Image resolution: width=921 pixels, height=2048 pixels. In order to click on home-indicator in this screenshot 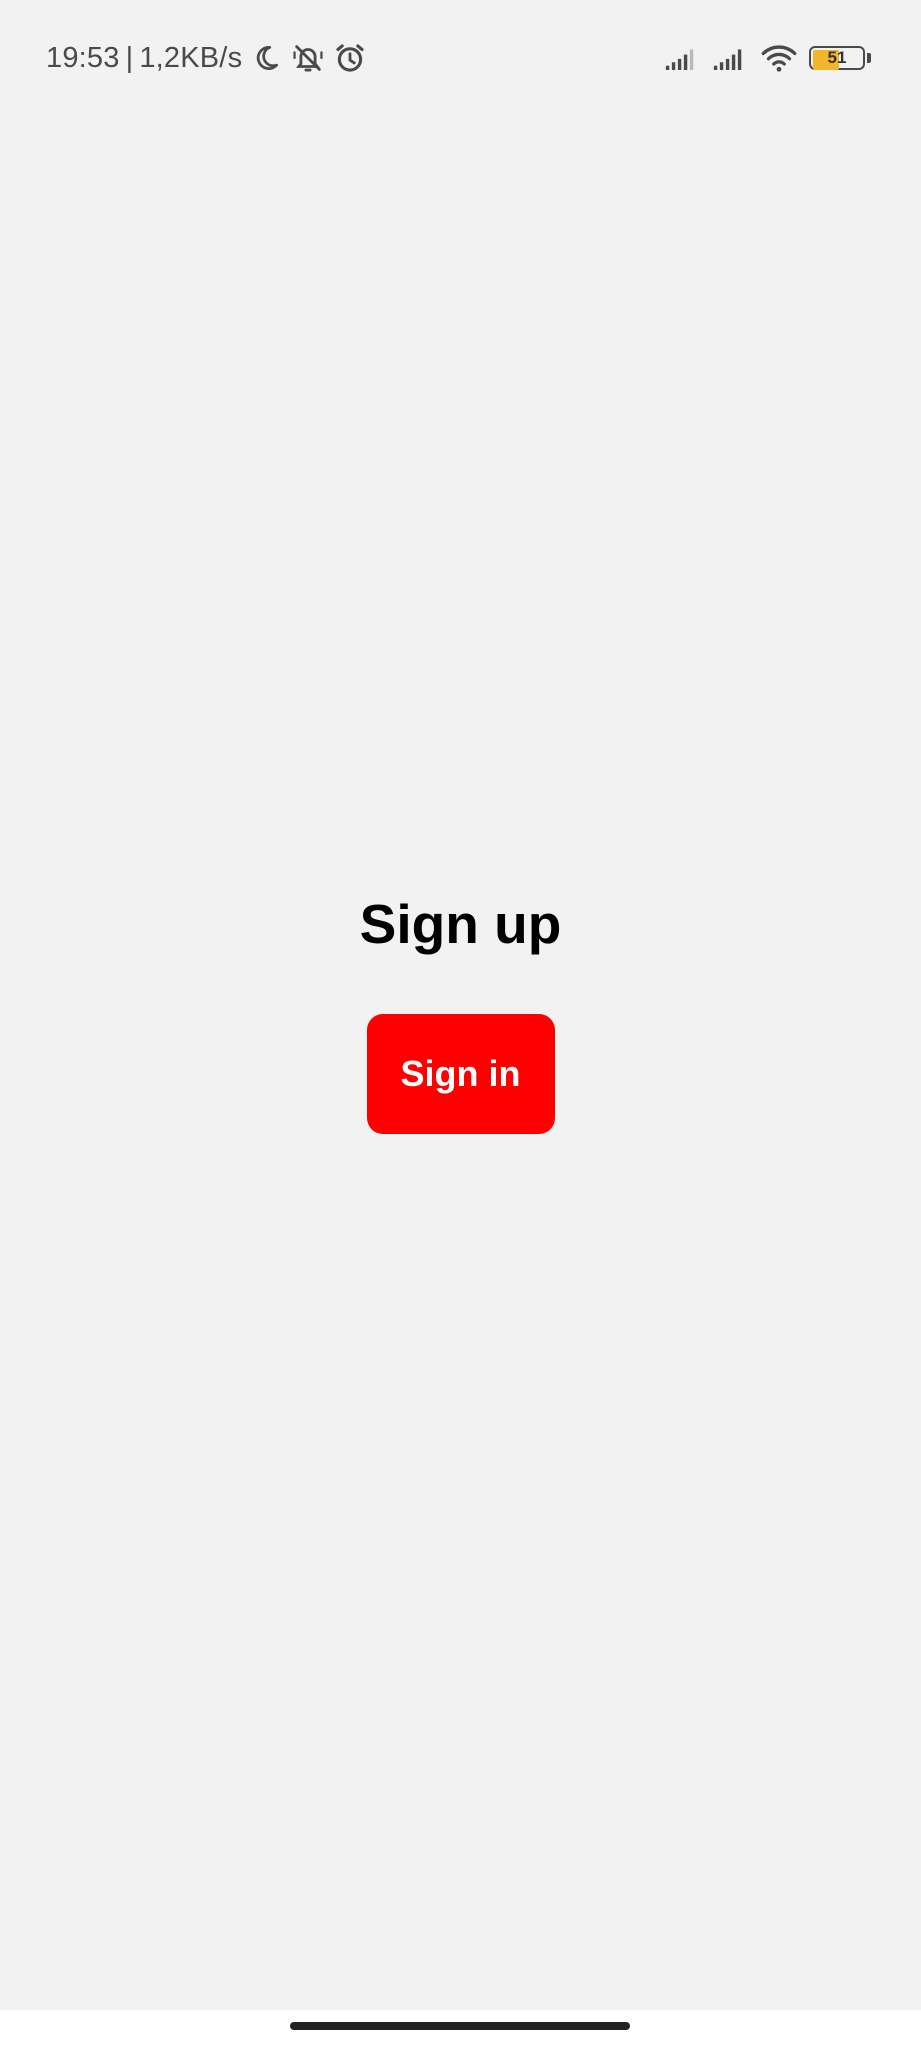, I will do `click(460, 2026)`.